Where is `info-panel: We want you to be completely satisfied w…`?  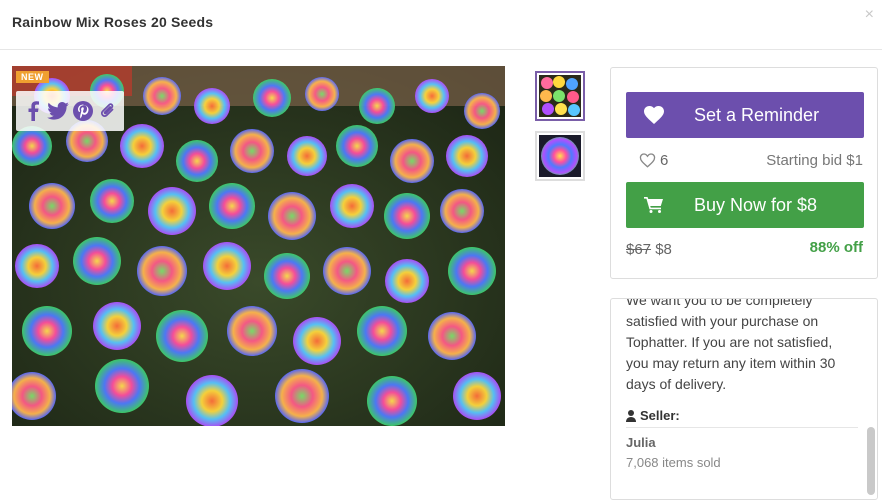
info-panel: We want you to be completely satisfied w… is located at coordinates (744, 399).